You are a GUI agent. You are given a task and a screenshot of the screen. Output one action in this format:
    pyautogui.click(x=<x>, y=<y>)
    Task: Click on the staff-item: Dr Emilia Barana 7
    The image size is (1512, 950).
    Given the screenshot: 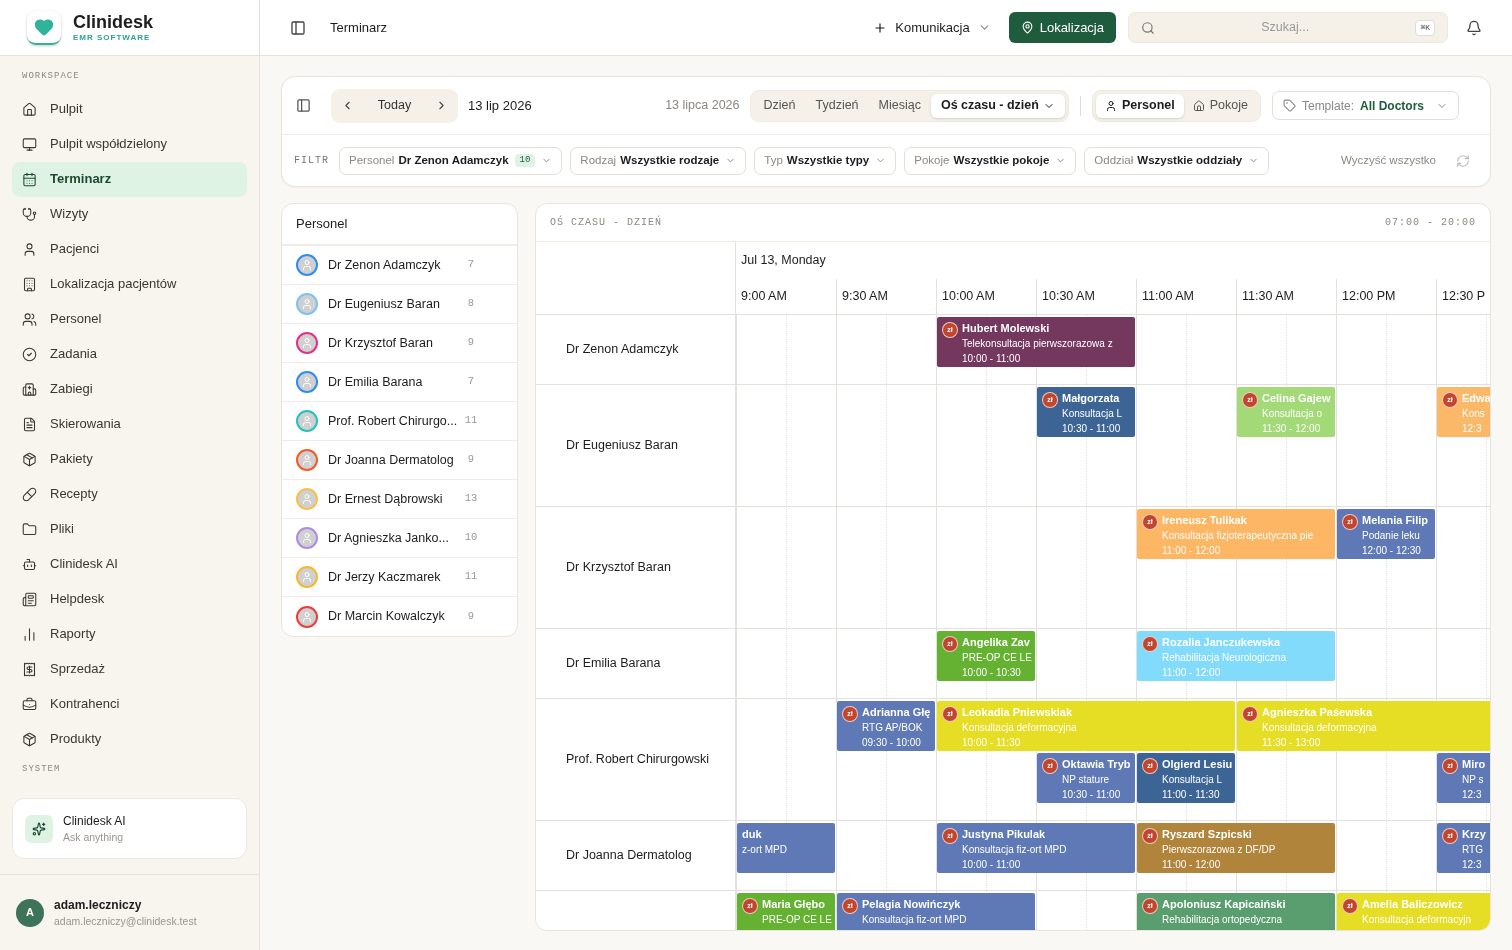 What is the action you would take?
    pyautogui.click(x=399, y=382)
    